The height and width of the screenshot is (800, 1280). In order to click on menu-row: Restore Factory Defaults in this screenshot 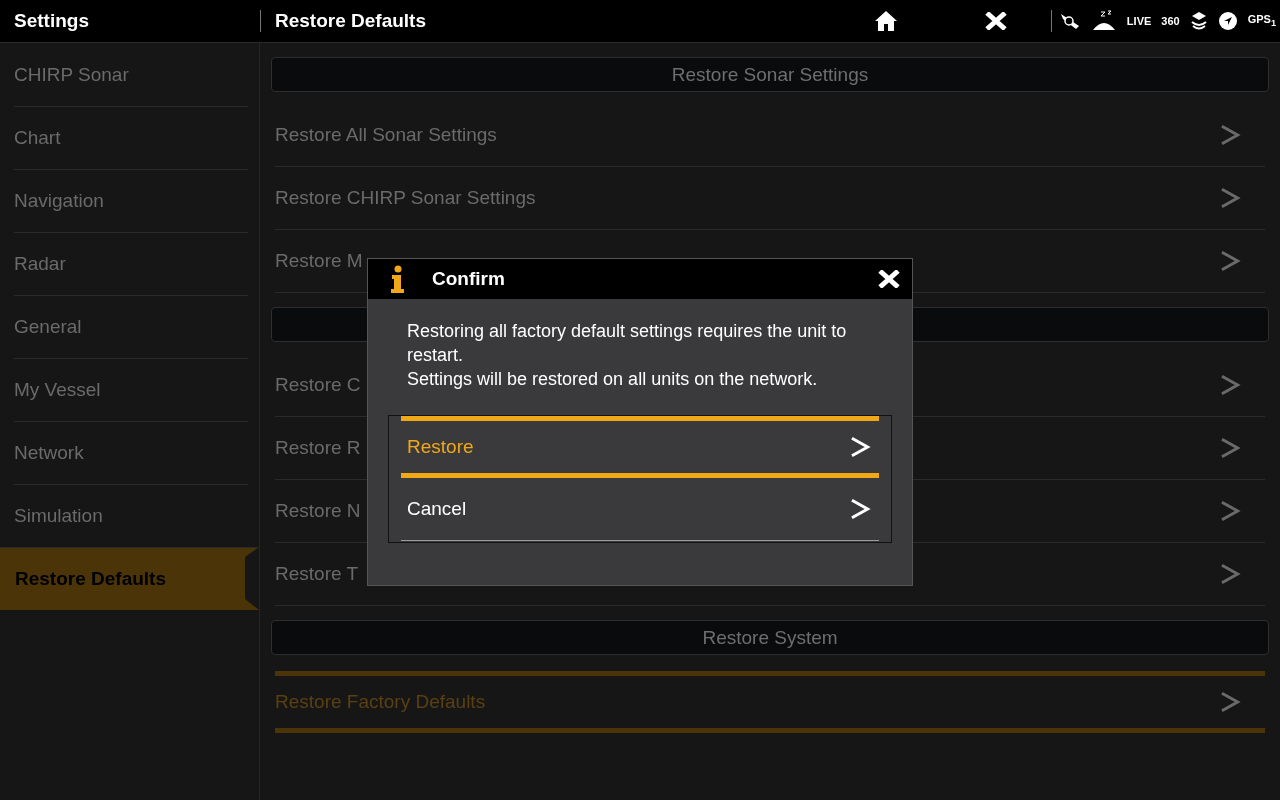, I will do `click(770, 702)`.